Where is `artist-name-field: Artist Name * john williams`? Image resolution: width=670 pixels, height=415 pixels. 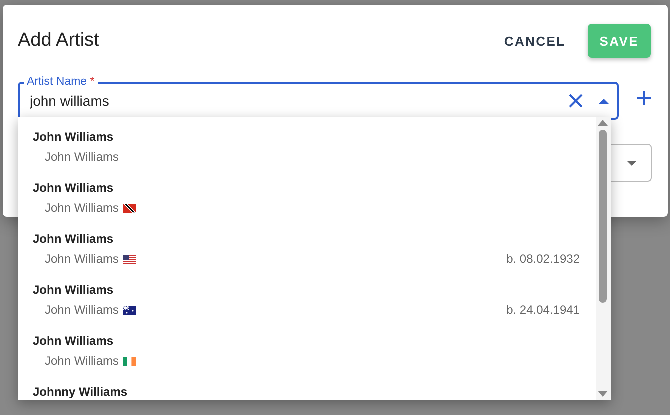
artist-name-field: Artist Name * john williams is located at coordinates (318, 97).